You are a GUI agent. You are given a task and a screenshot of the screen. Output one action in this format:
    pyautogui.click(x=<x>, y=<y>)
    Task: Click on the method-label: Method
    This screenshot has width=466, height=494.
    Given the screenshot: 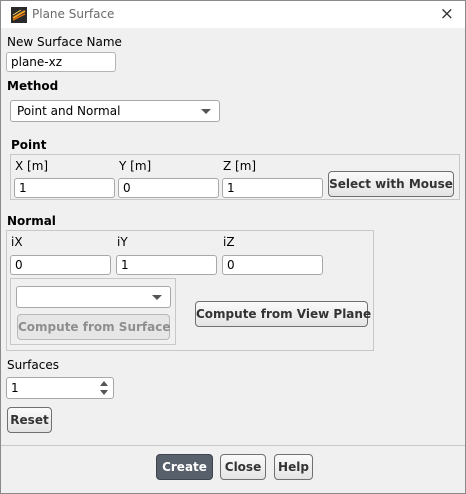 What is the action you would take?
    pyautogui.click(x=33, y=86)
    